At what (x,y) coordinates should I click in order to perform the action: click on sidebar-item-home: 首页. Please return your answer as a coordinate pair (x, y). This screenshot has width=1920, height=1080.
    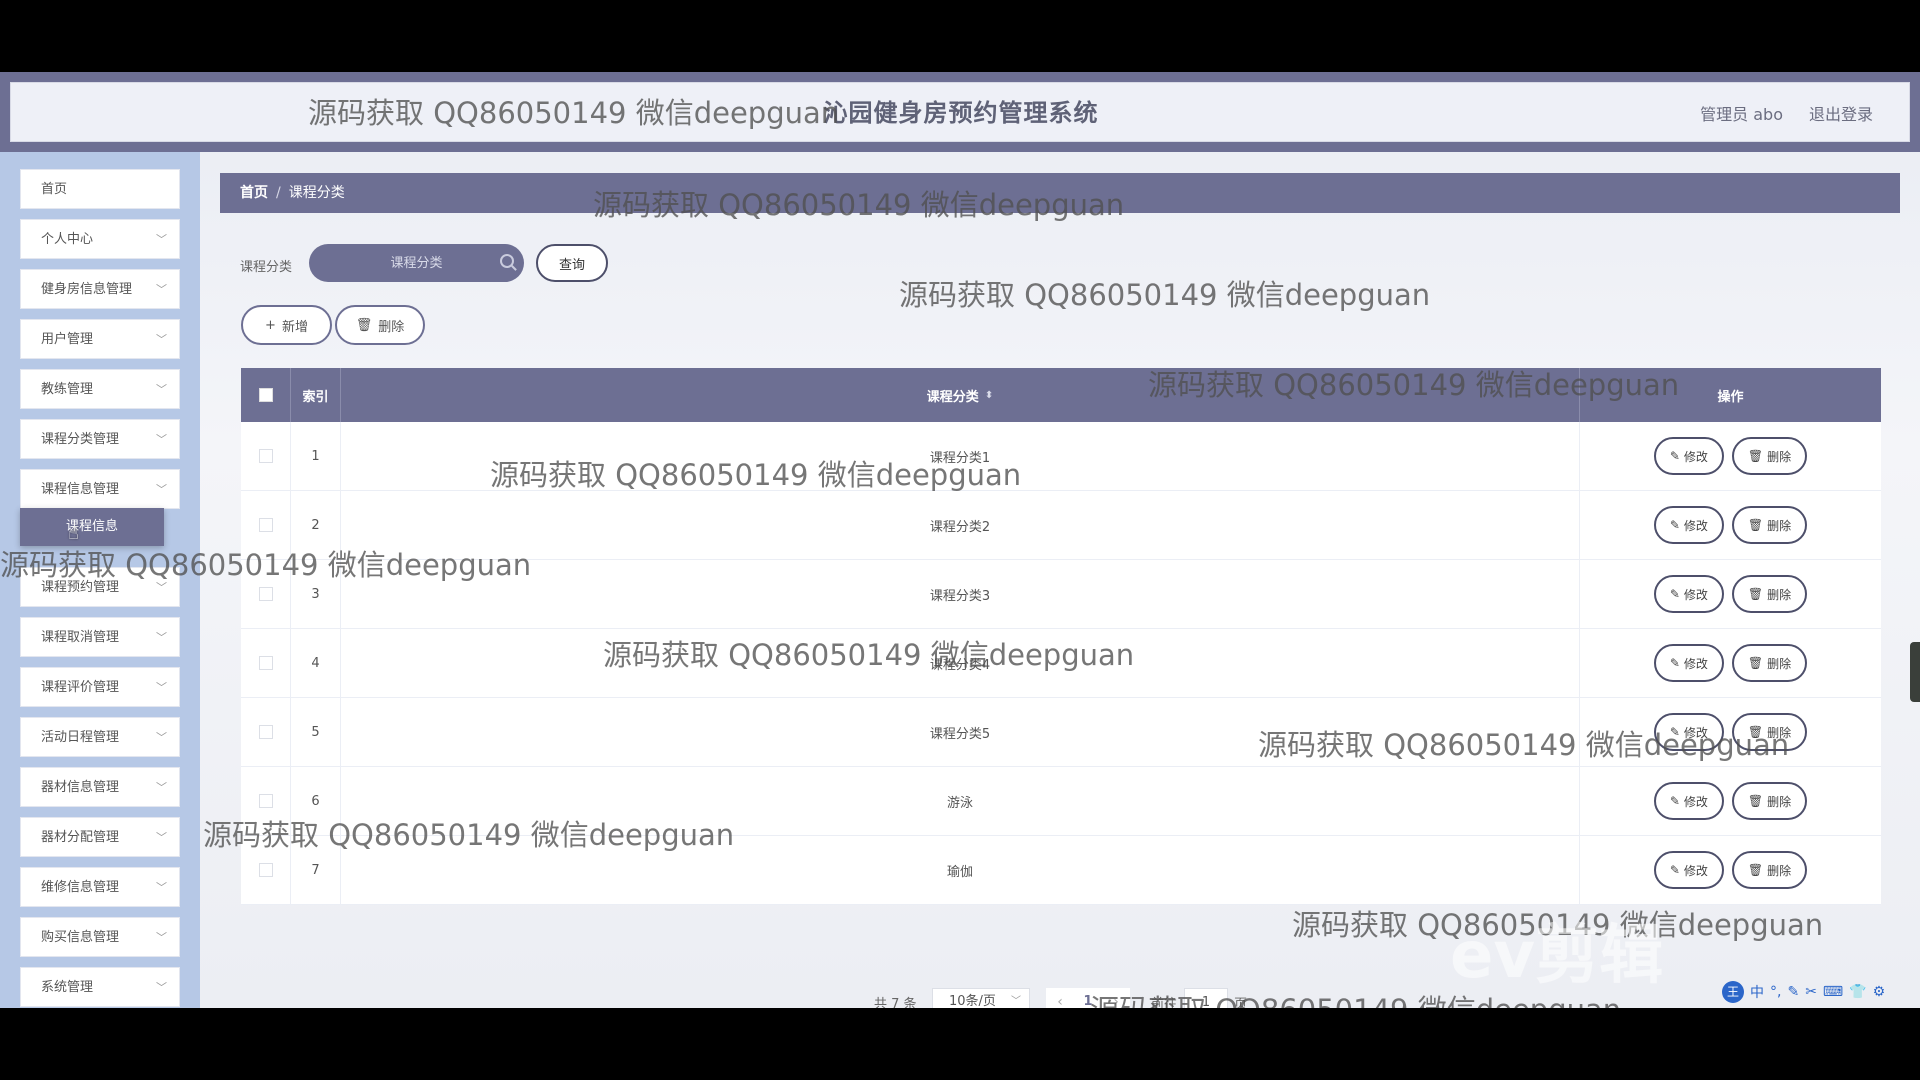
    Looking at the image, I should click on (100, 189).